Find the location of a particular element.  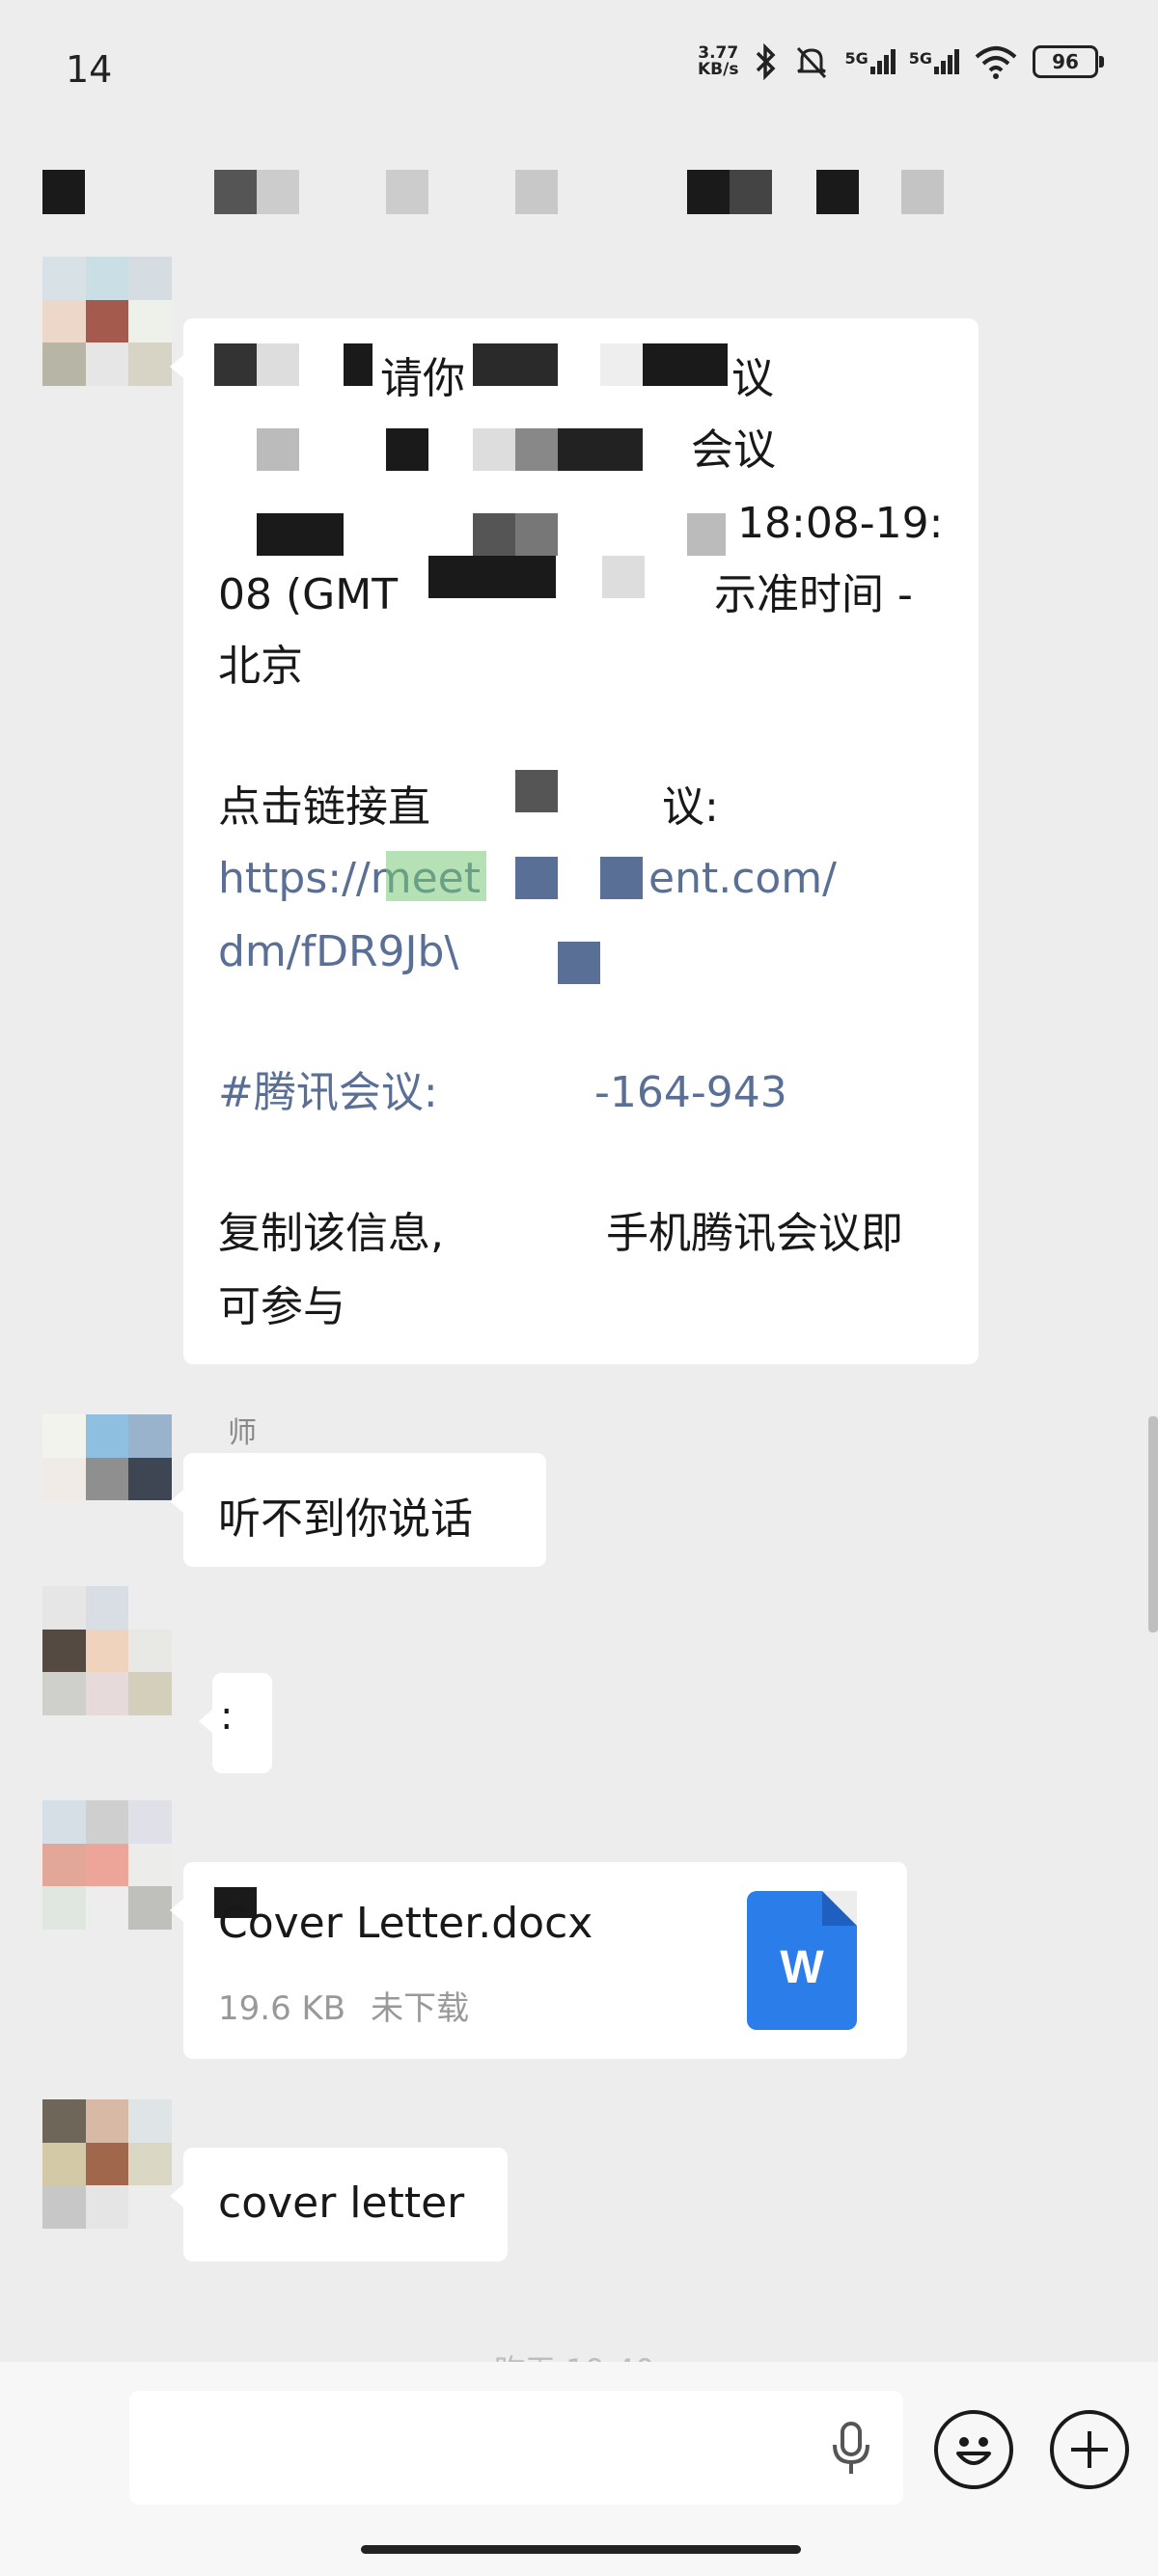

microphone-icon is located at coordinates (851, 2450).